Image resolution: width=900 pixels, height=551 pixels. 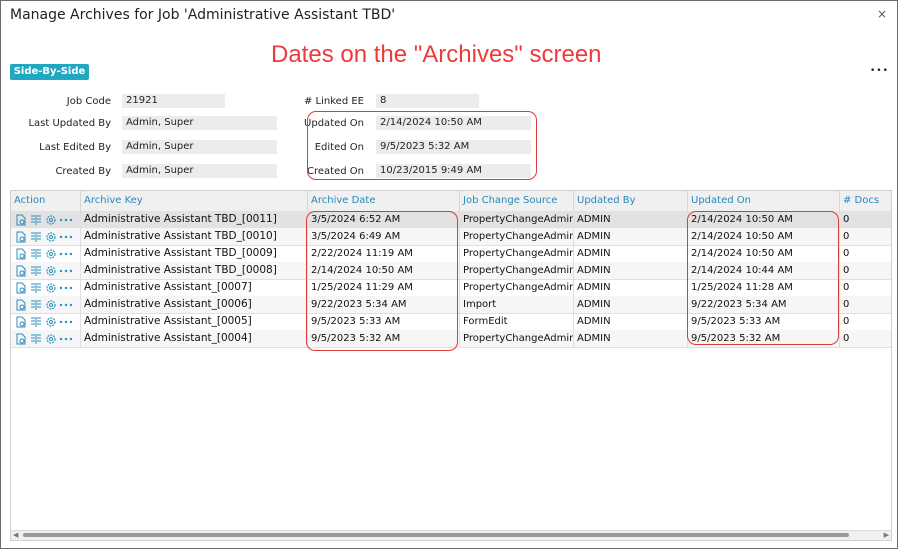 I want to click on col-docs: # Docs, so click(x=865, y=201).